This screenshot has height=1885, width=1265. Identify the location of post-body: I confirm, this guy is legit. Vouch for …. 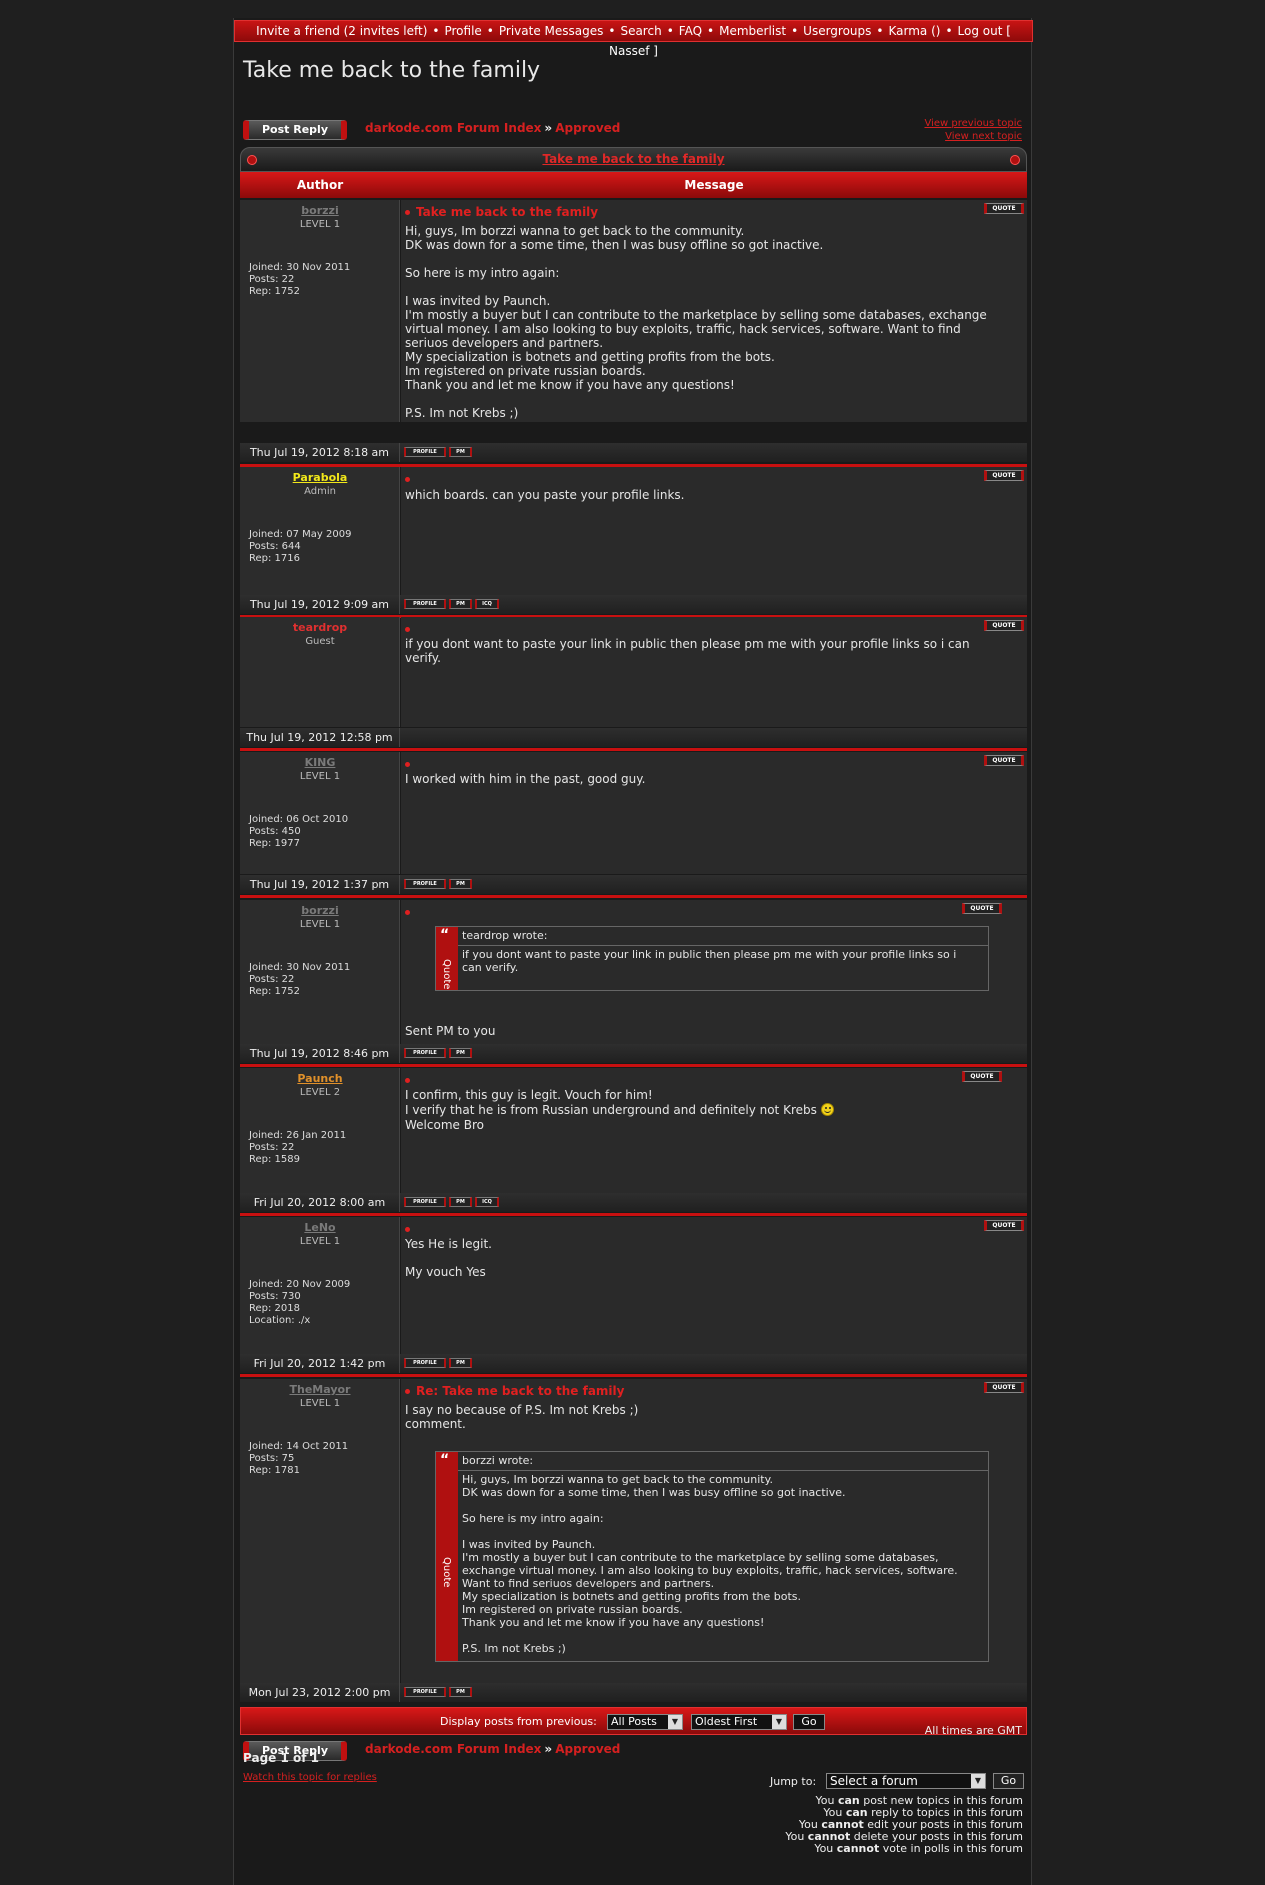
(710, 1110).